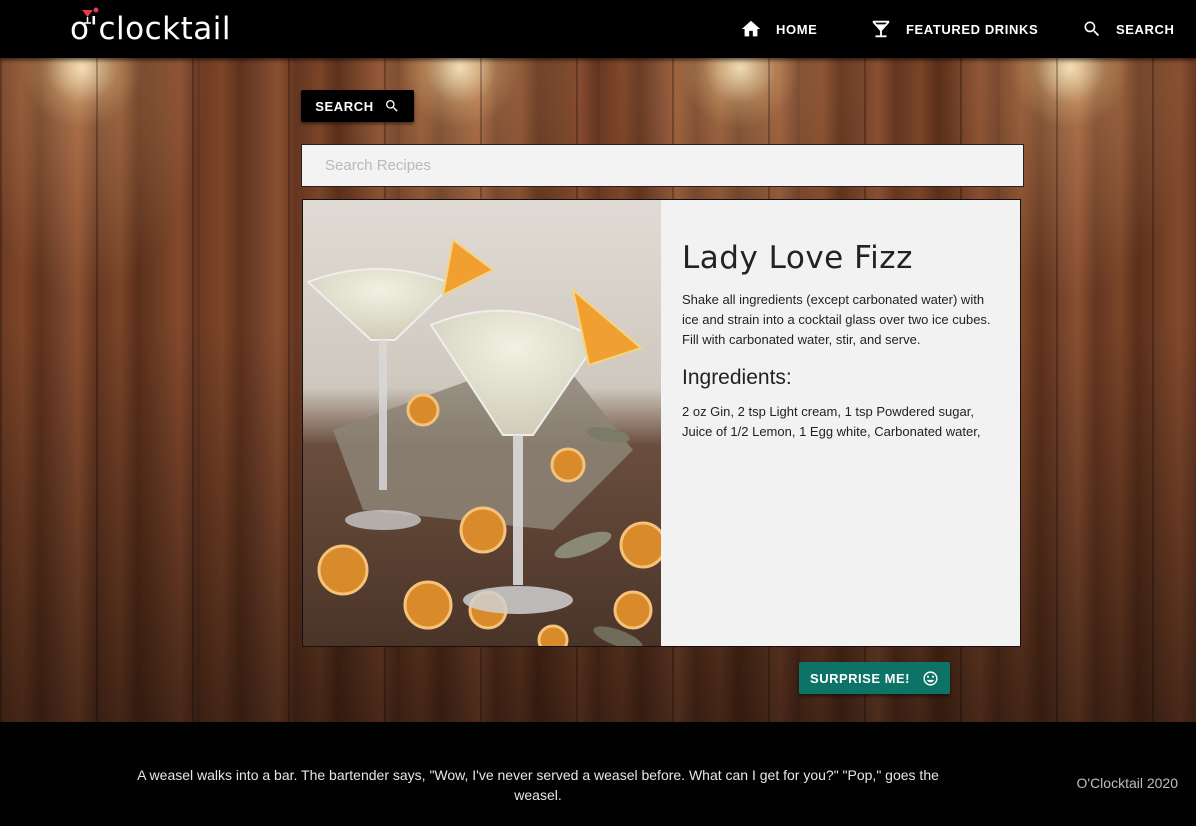 Image resolution: width=1196 pixels, height=826 pixels. Describe the element at coordinates (797, 29) in the screenshot. I see `nav-home-label: HOME` at that location.